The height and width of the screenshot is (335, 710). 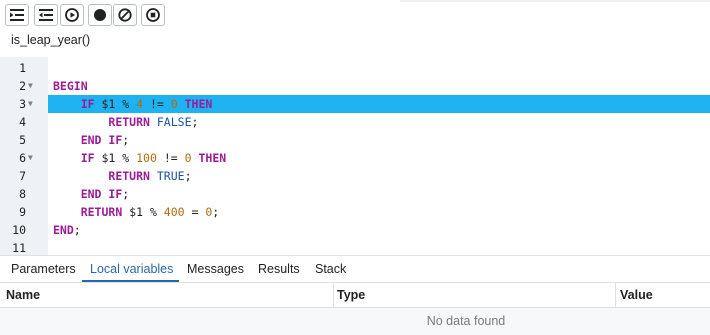 I want to click on column-header-value: Value, so click(x=636, y=295).